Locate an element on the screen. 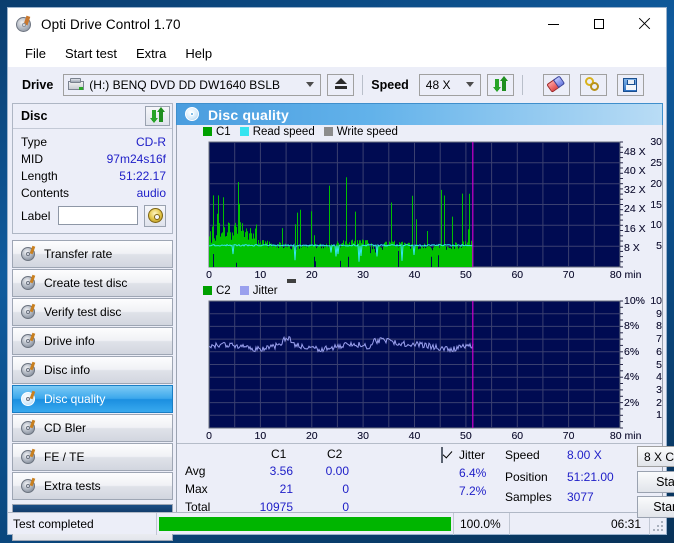 This screenshot has height=543, width=674. legend-entry-write-speed: Write speed is located at coordinates (360, 131).